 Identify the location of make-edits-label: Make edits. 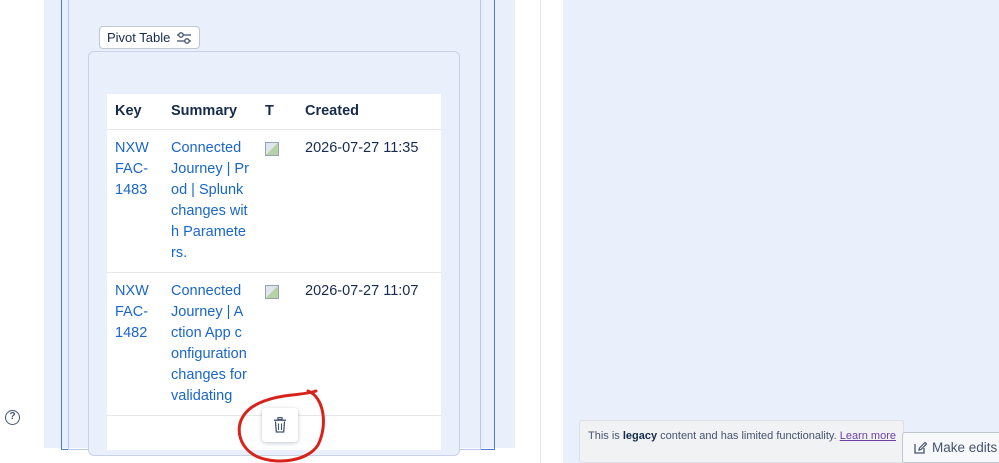
(965, 447).